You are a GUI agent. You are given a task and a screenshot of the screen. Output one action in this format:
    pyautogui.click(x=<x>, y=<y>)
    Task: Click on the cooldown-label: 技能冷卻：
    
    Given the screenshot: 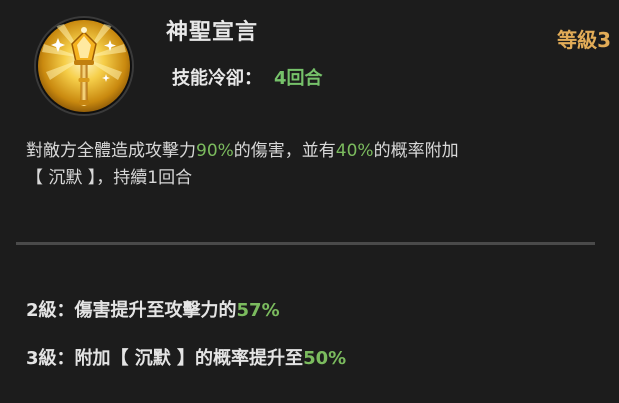 What is the action you would take?
    pyautogui.click(x=217, y=78)
    